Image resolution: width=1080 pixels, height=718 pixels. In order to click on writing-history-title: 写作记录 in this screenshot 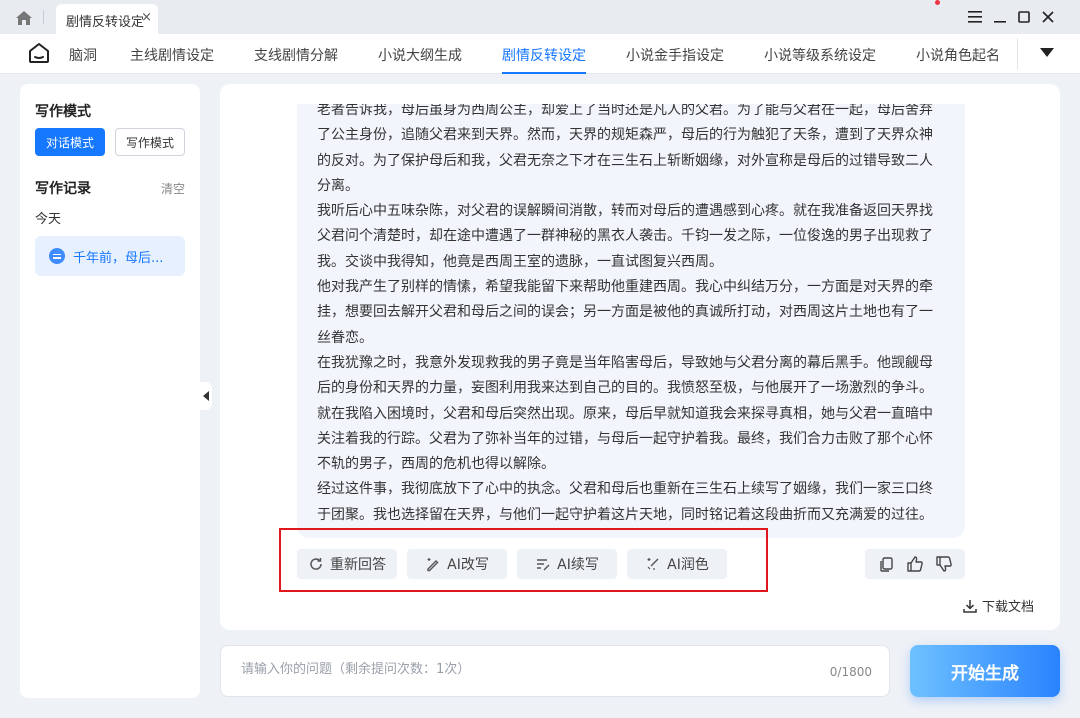, I will do `click(63, 189)`.